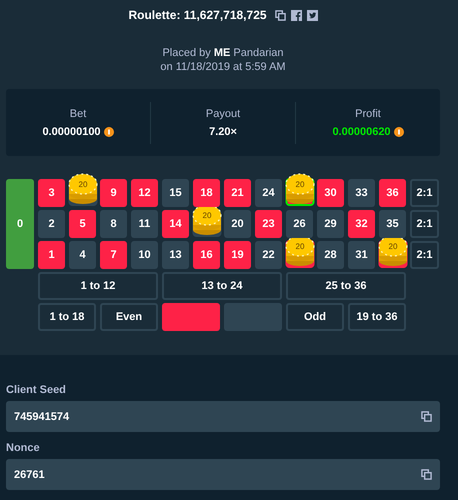  Describe the element at coordinates (346, 286) in the screenshot. I see `dozen-bet: 25 to 36` at that location.